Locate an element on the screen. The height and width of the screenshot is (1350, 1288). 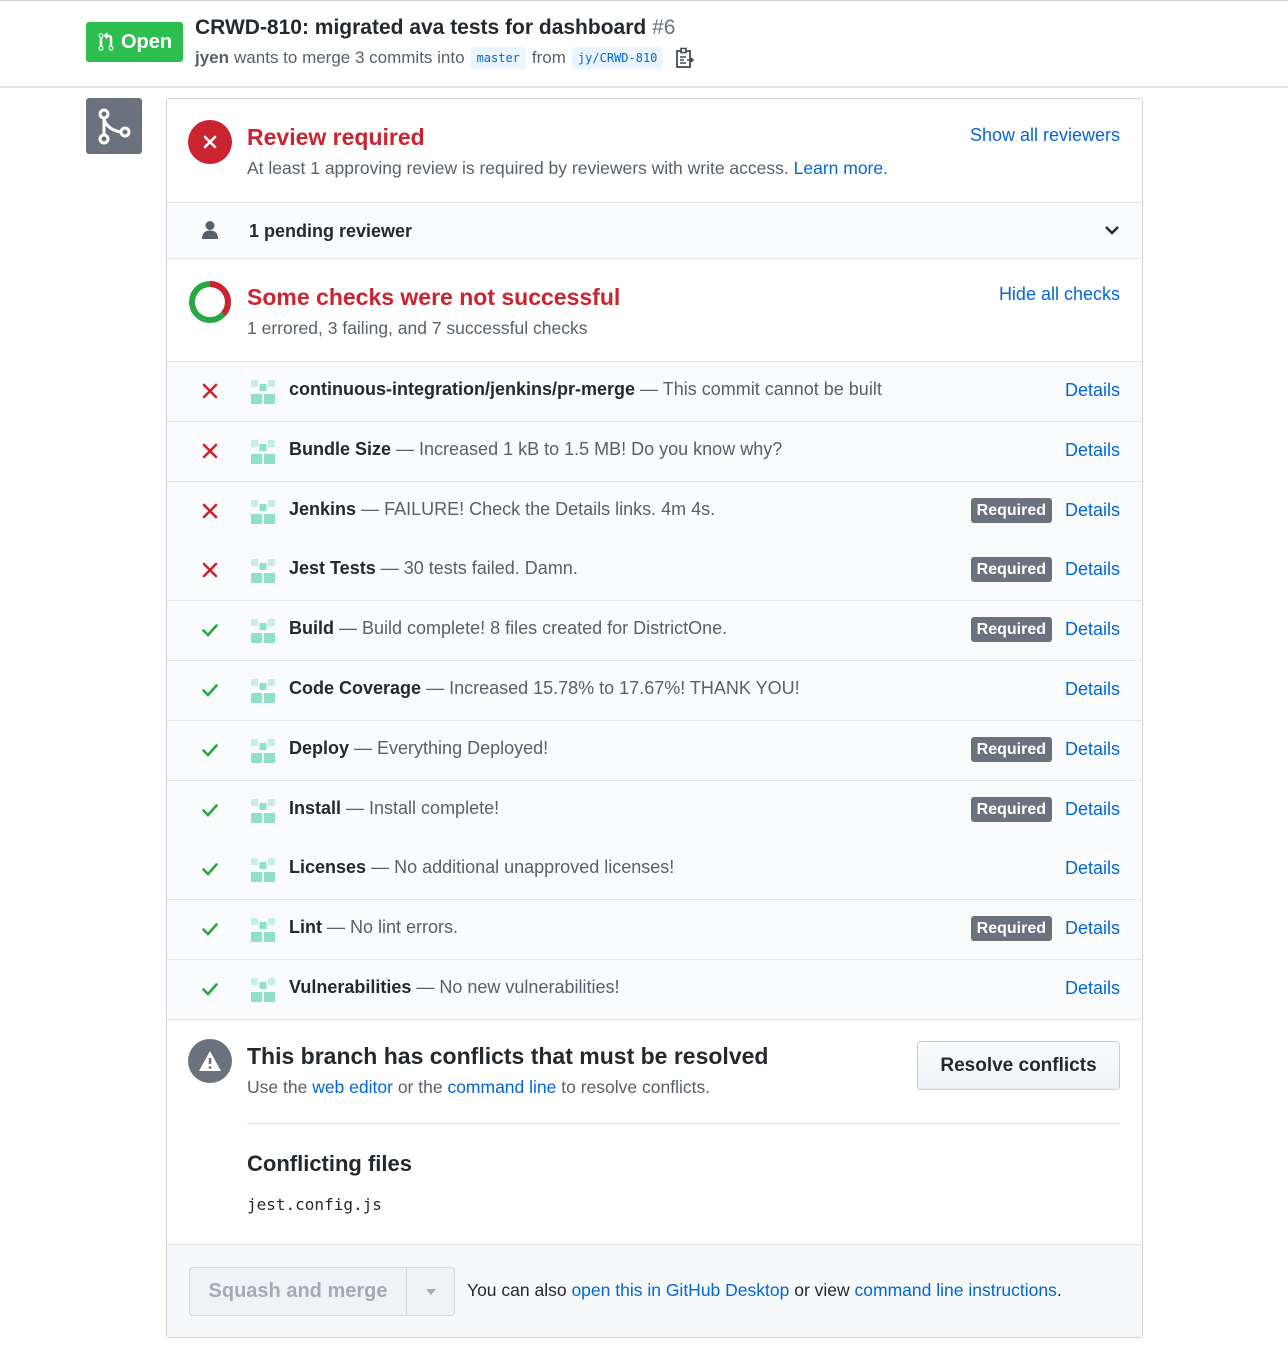
hide-all-checks-link: Hide all checks is located at coordinates (1059, 294).